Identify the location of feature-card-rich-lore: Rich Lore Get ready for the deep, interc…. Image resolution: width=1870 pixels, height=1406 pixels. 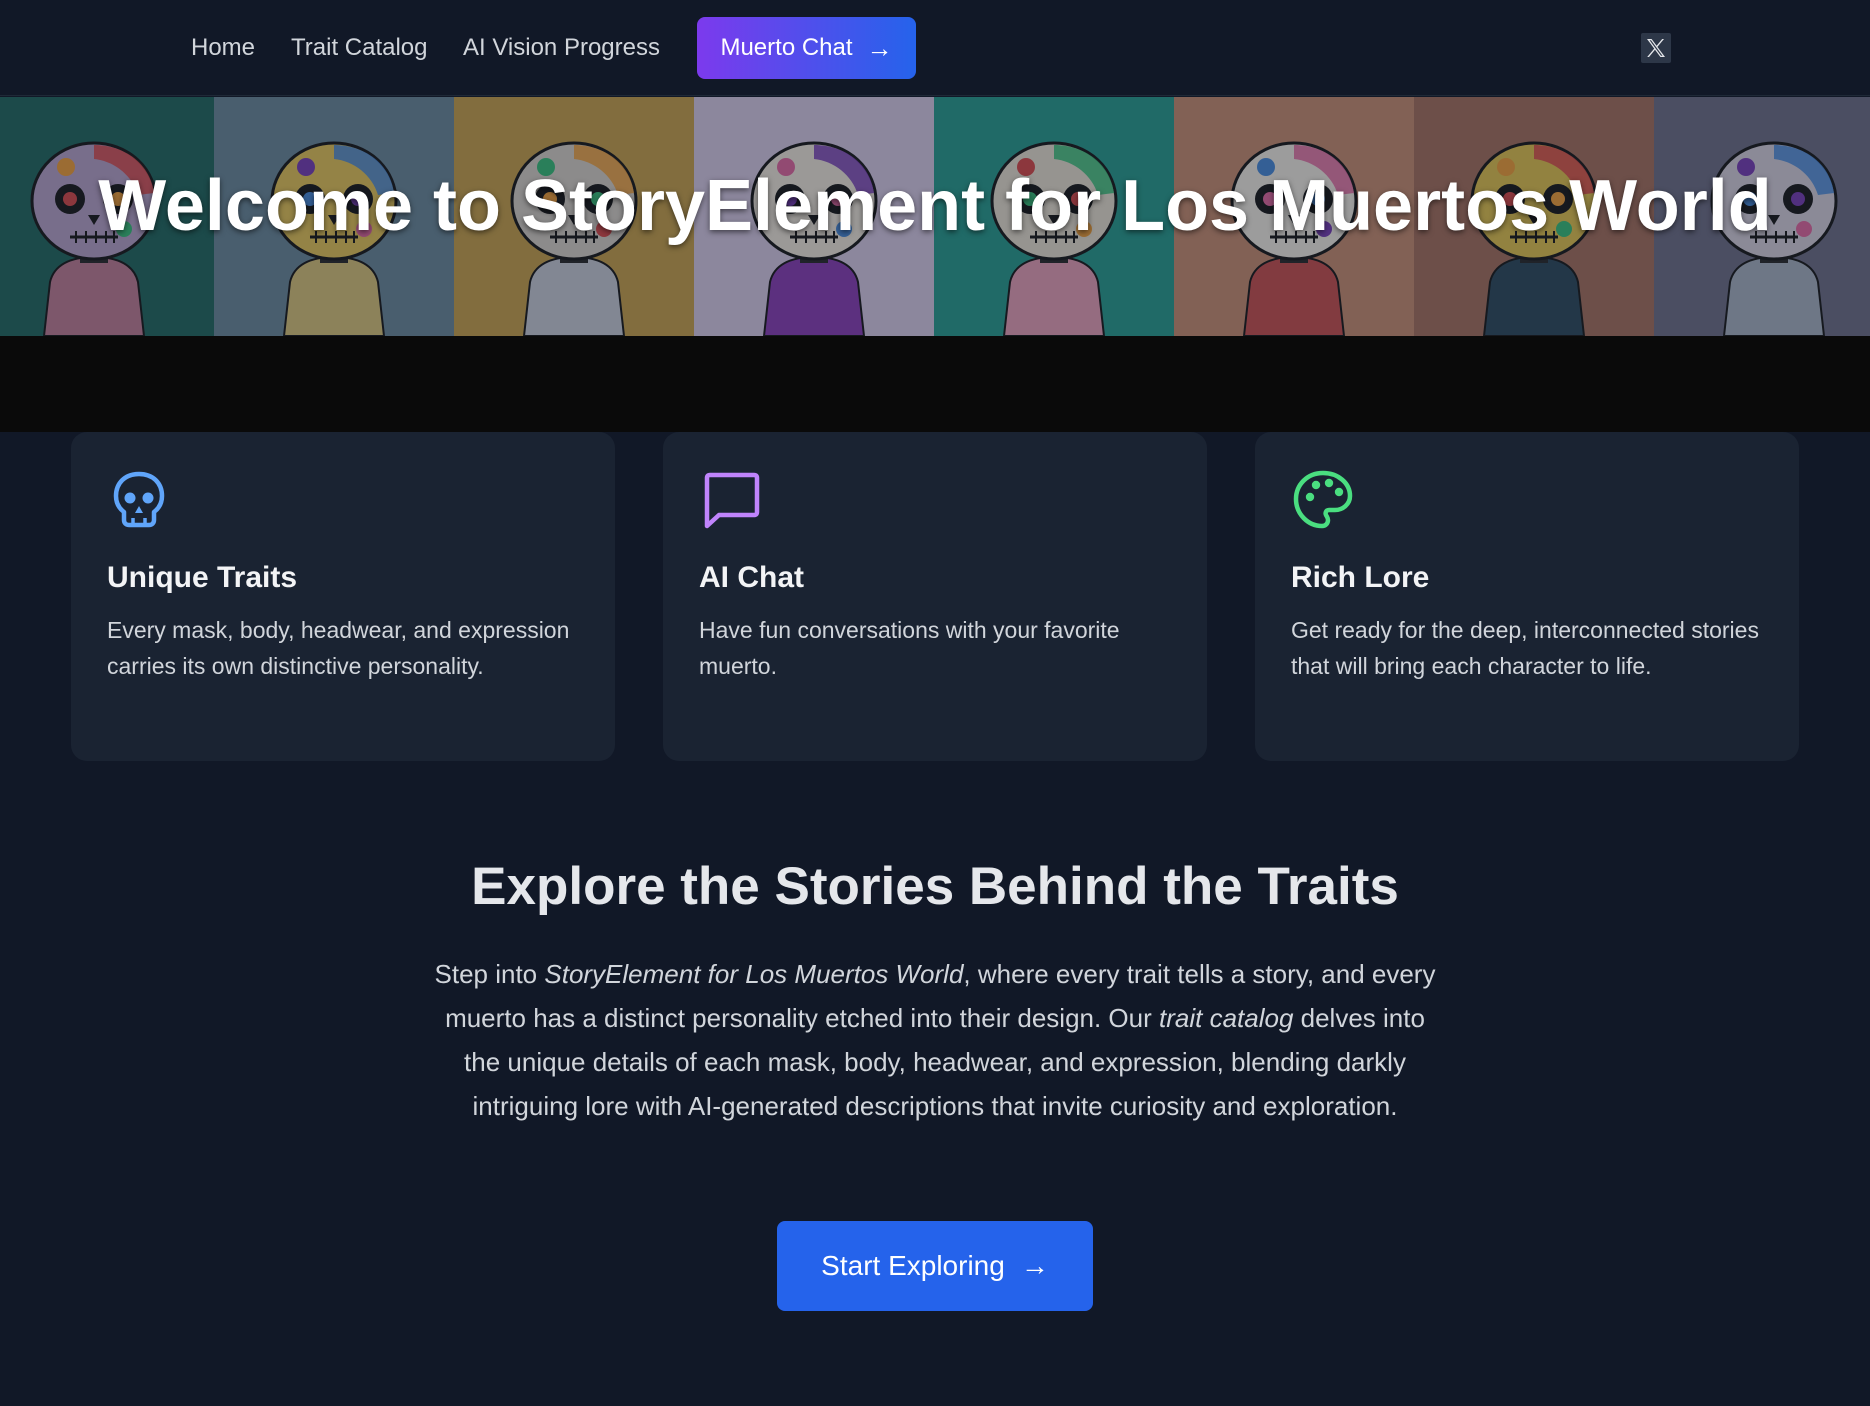
(1527, 596).